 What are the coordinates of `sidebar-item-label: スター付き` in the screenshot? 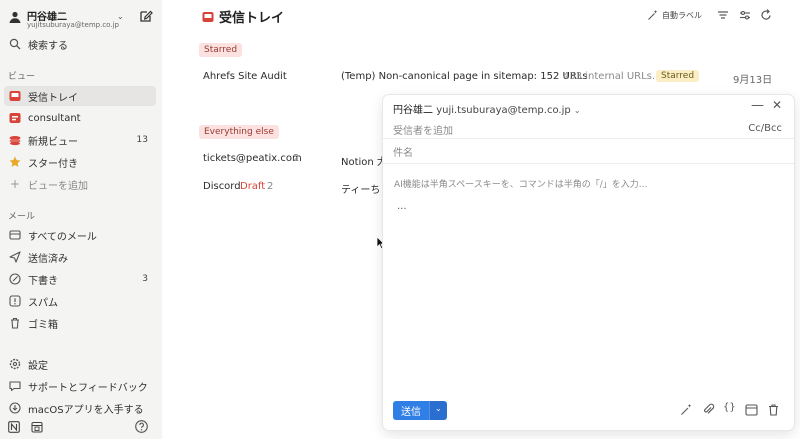 It's located at (53, 164).